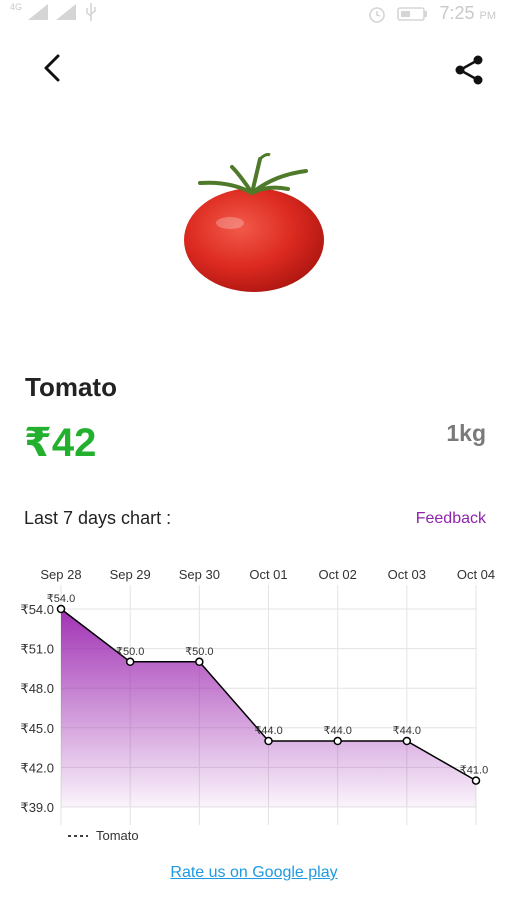 This screenshot has width=508, height=900. I want to click on product-price: ₹42, so click(60, 443).